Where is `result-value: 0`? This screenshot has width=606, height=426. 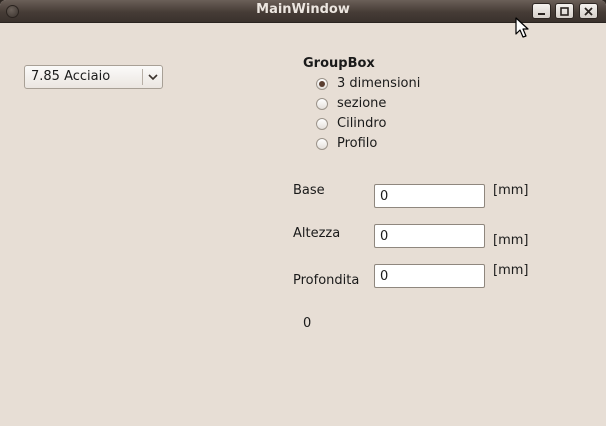
result-value: 0 is located at coordinates (307, 323).